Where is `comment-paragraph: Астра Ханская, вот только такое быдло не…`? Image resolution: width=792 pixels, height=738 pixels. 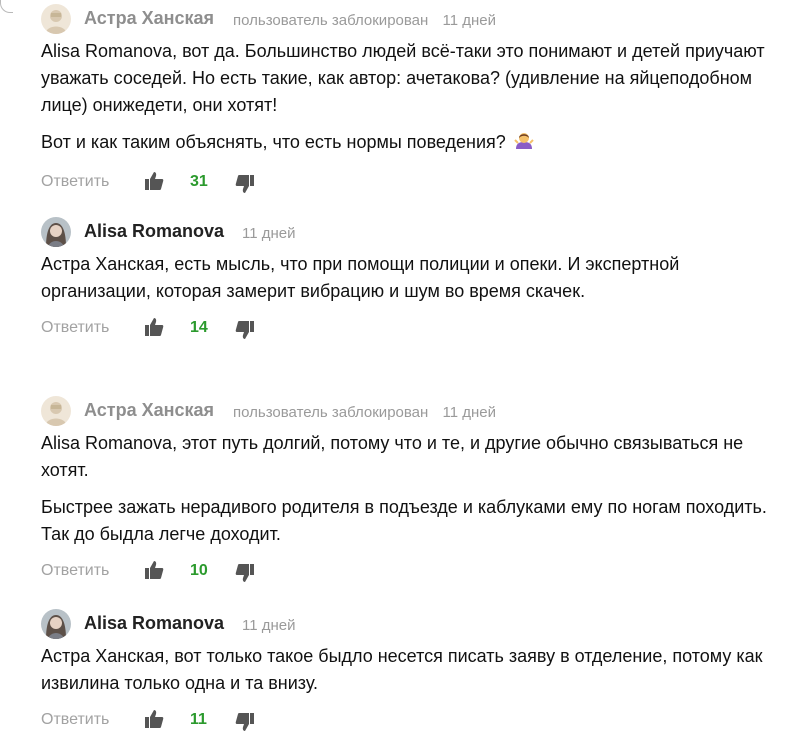
comment-paragraph: Астра Ханская, вот только такое быдло не… is located at coordinates (402, 669).